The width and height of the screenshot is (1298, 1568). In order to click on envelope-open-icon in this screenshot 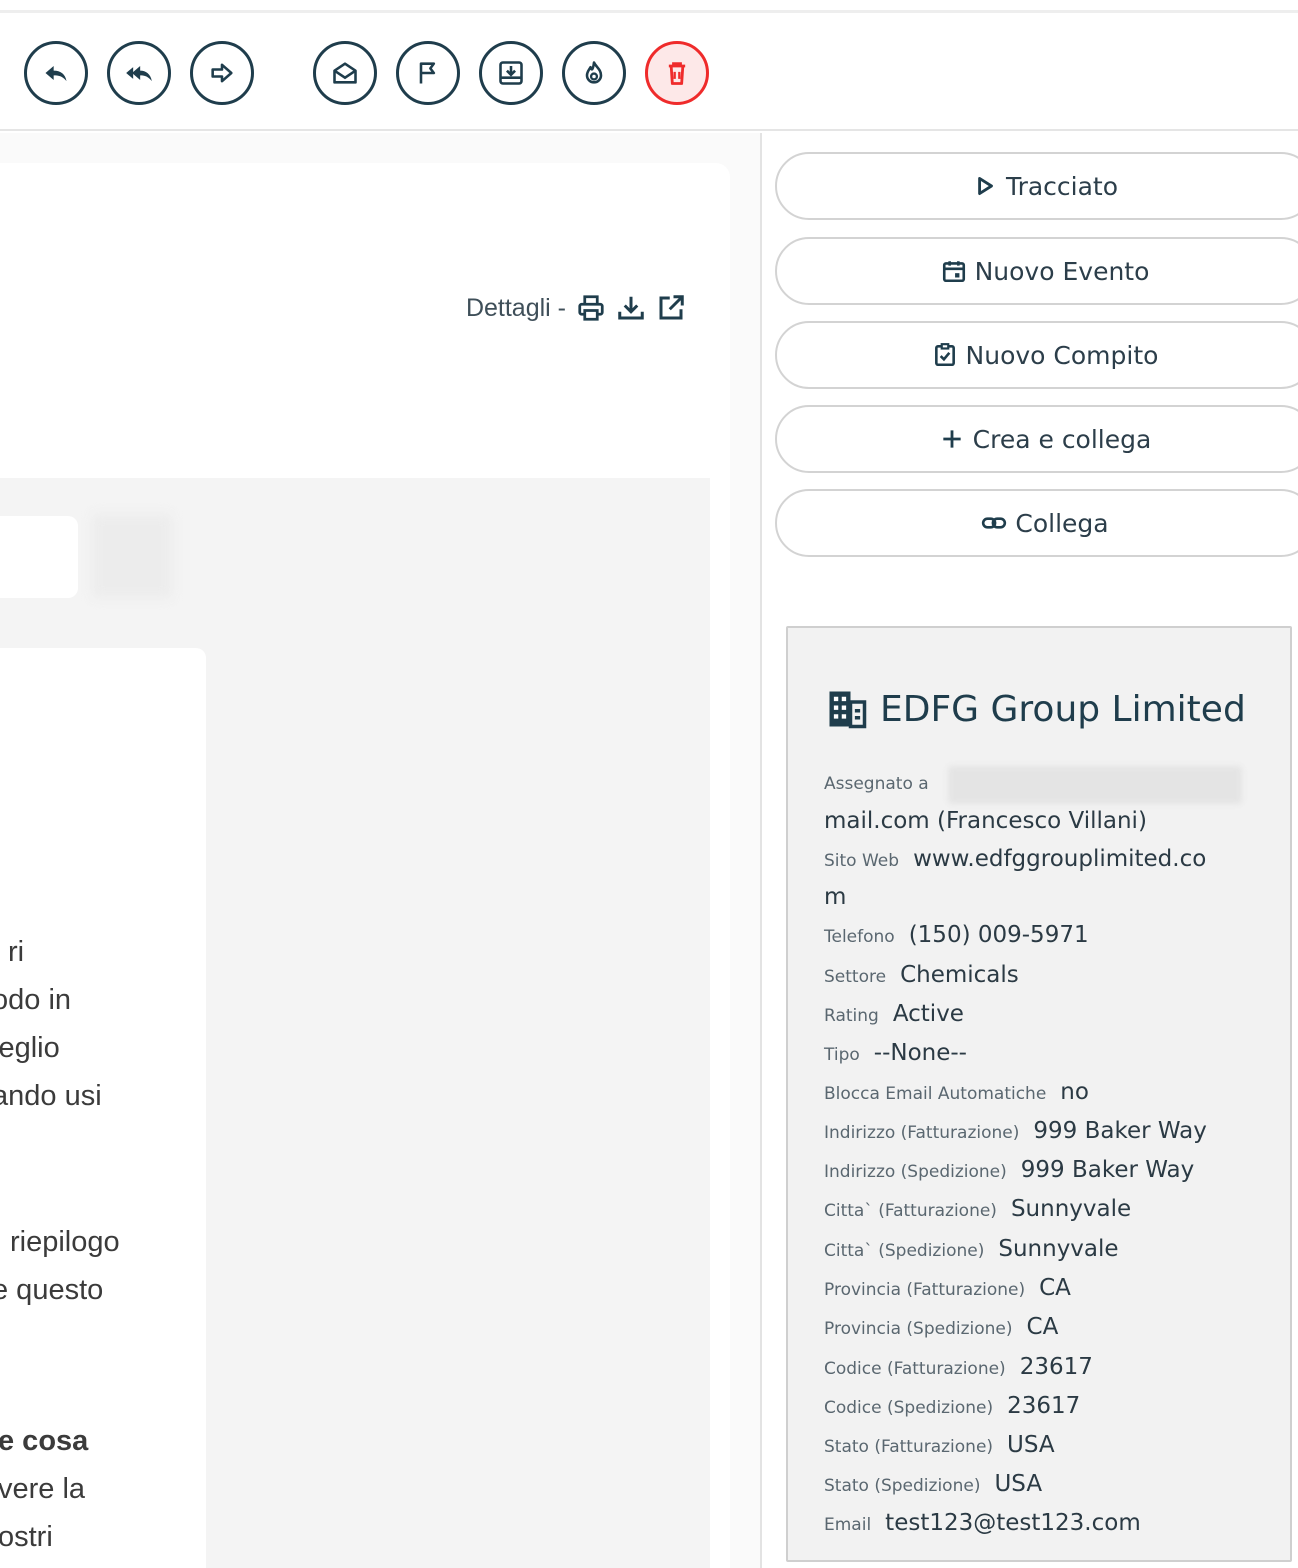, I will do `click(345, 73)`.